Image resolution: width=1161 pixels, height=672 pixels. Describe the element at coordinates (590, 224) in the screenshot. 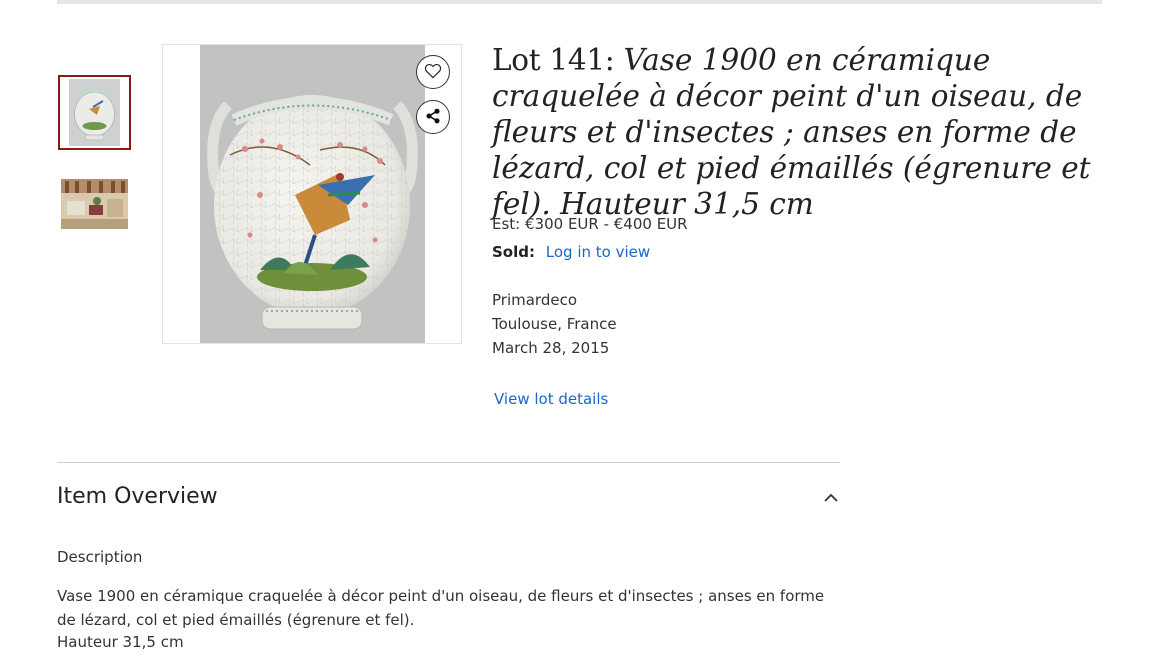

I see `estimate-text: Est: €300 EUR - €400 EUR` at that location.